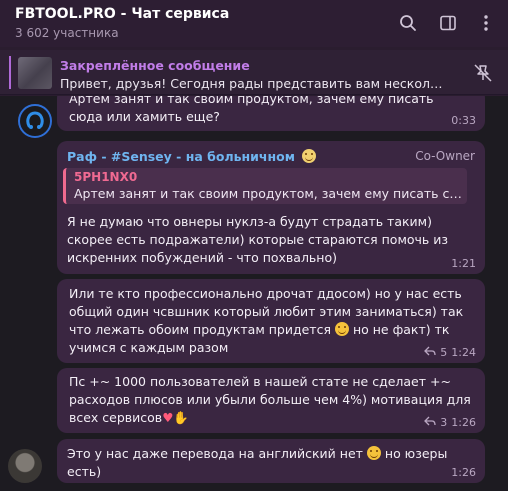 The width and height of the screenshot is (508, 491). What do you see at coordinates (106, 177) in the screenshot?
I see `reply-author: 5PH1NX0` at bounding box center [106, 177].